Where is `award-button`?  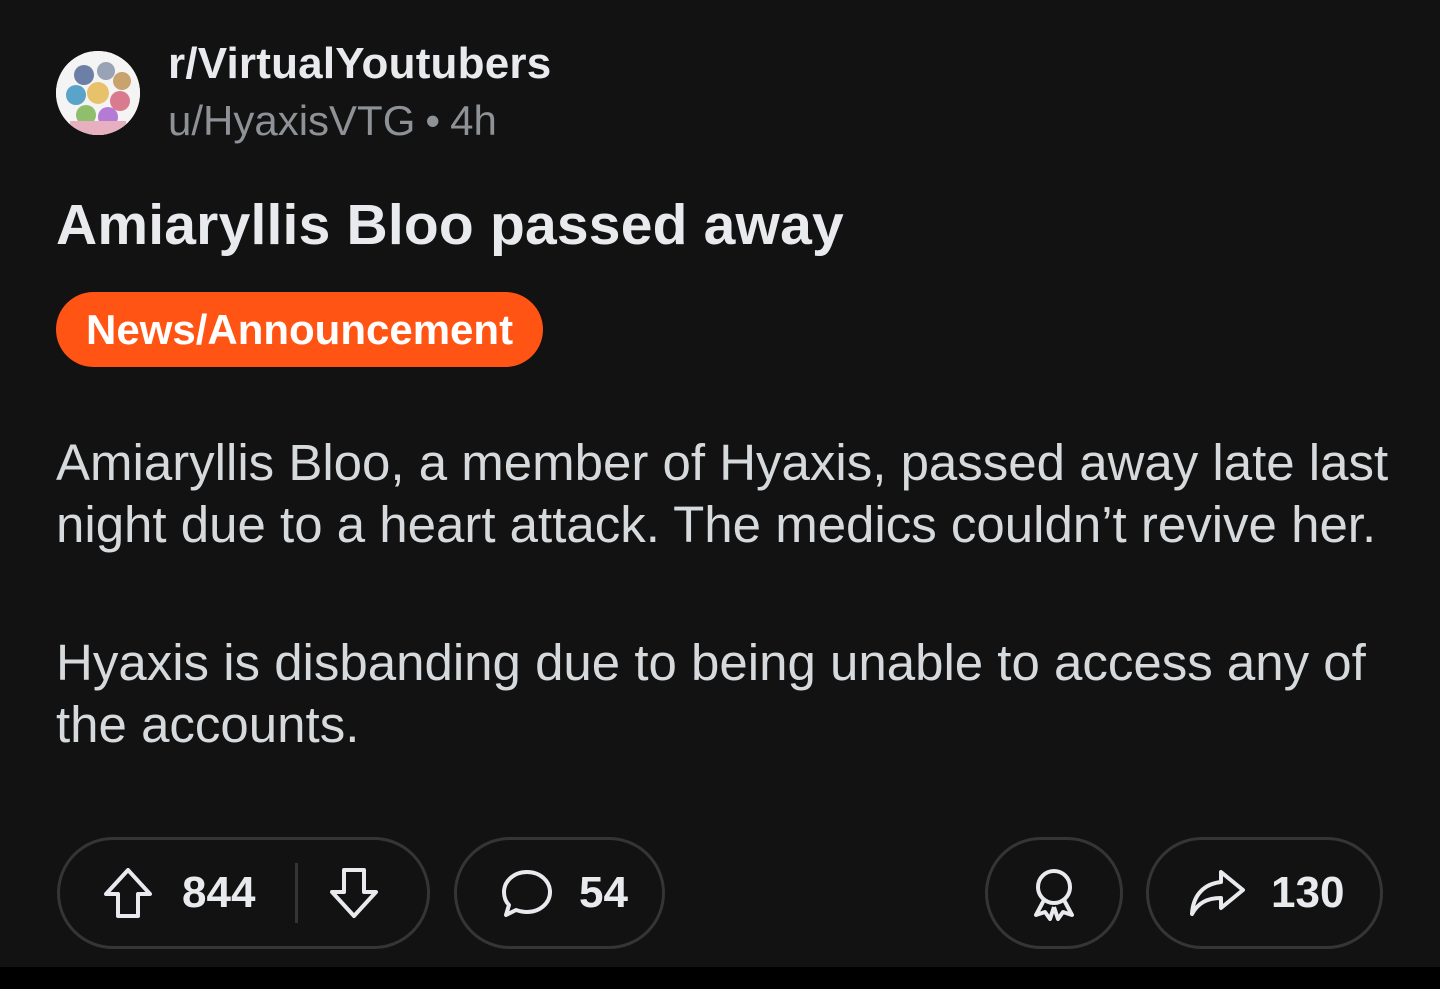
award-button is located at coordinates (1054, 893).